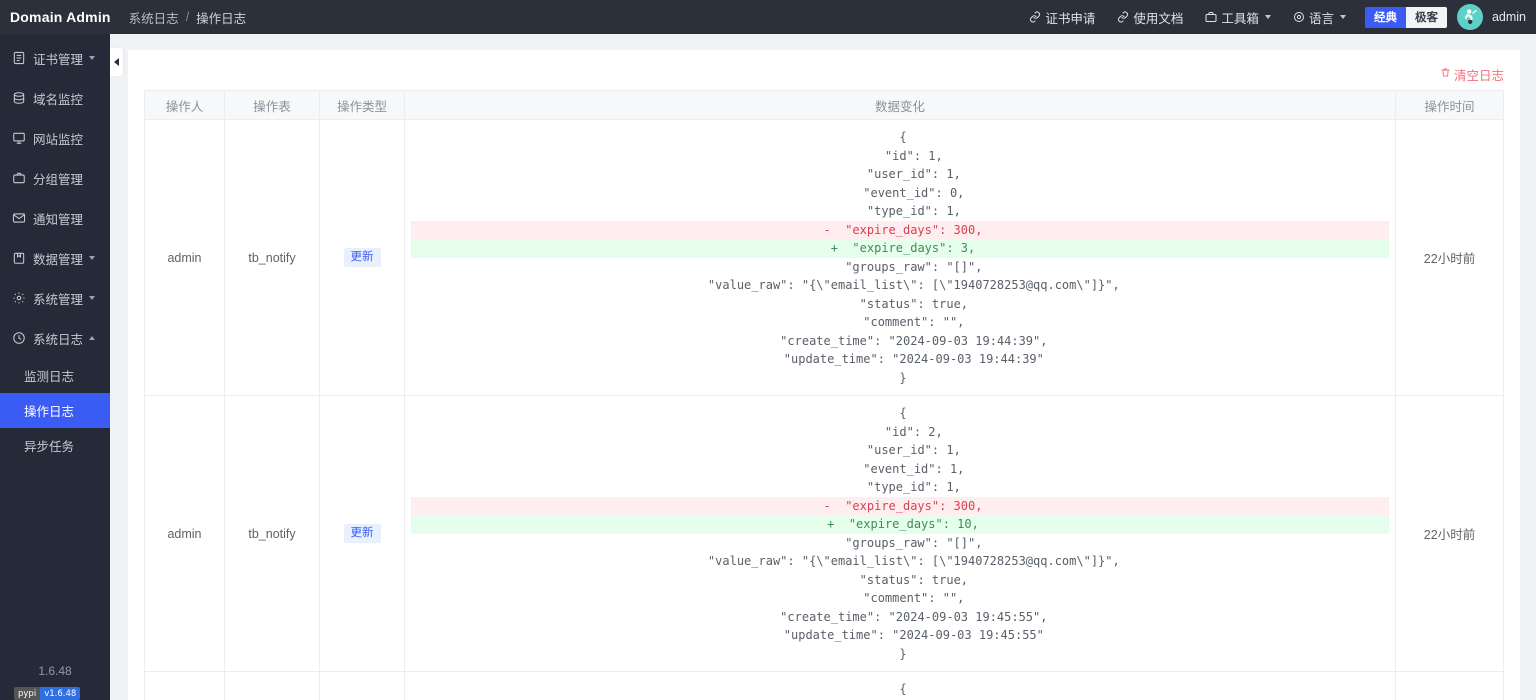 Image resolution: width=1536 pixels, height=700 pixels. Describe the element at coordinates (1062, 17) in the screenshot. I see `top-link-certificate-apply: 证书申请` at that location.